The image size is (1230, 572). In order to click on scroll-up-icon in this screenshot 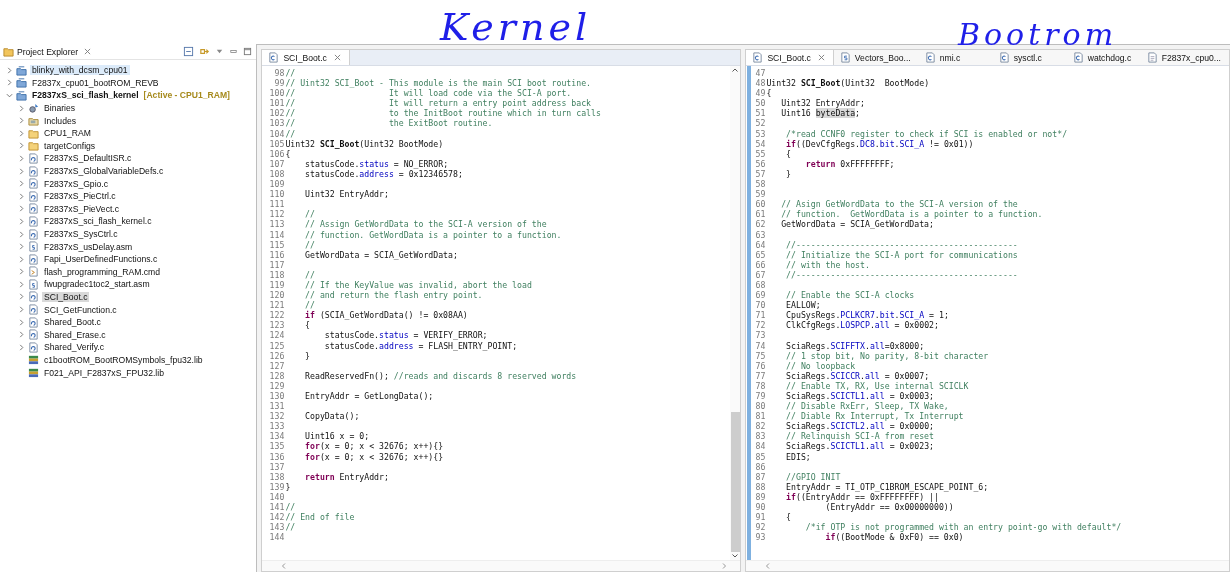, I will do `click(735, 70)`.